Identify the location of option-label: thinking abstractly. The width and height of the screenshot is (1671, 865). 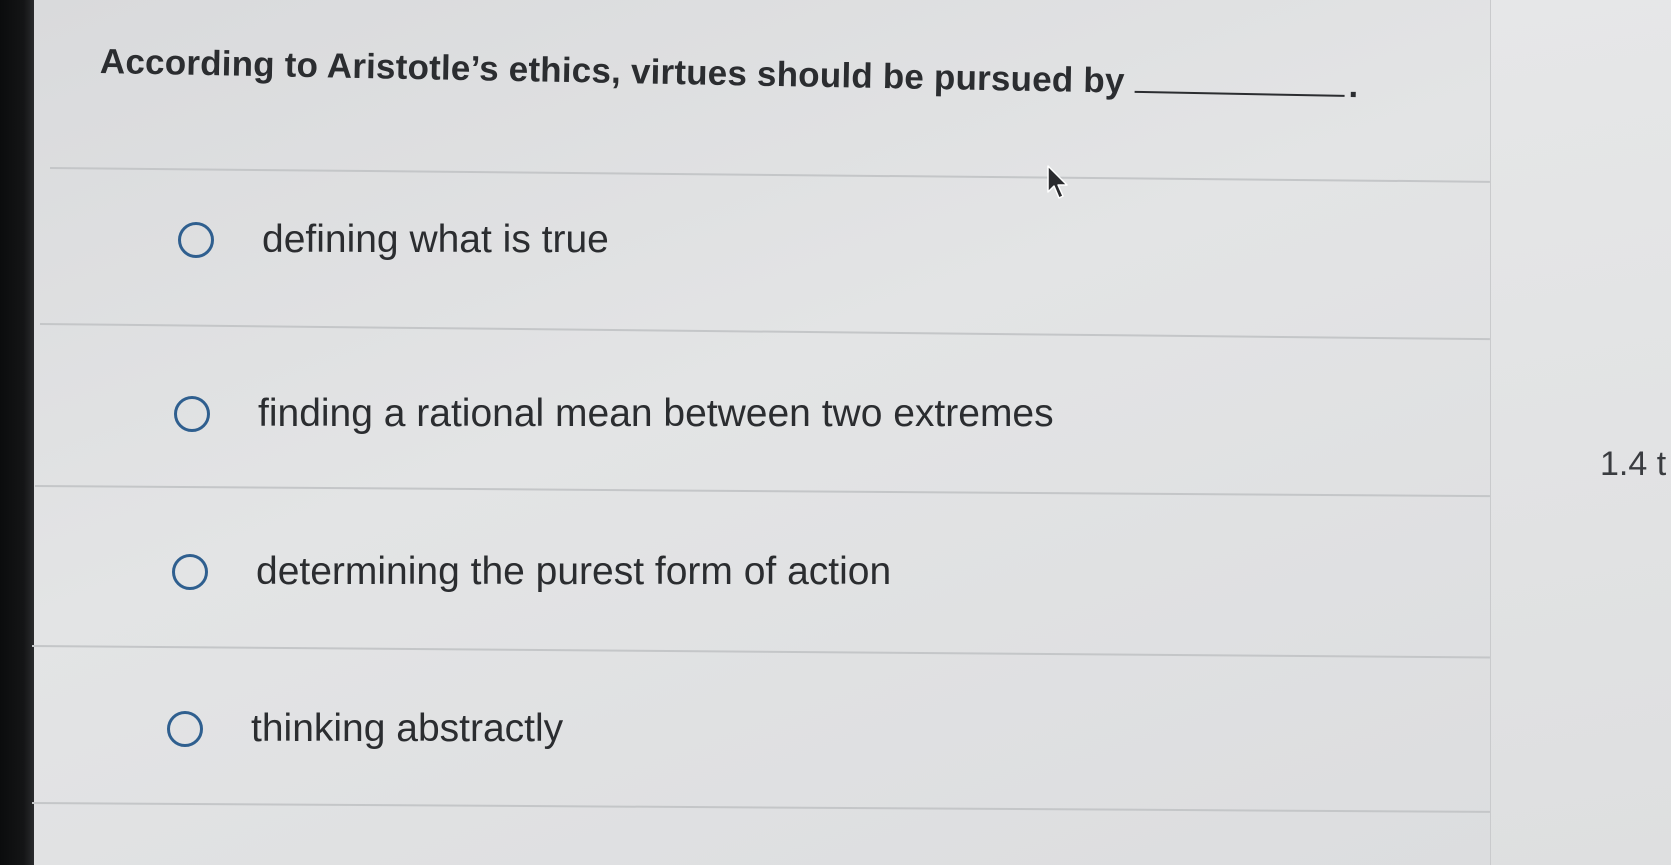
(407, 728).